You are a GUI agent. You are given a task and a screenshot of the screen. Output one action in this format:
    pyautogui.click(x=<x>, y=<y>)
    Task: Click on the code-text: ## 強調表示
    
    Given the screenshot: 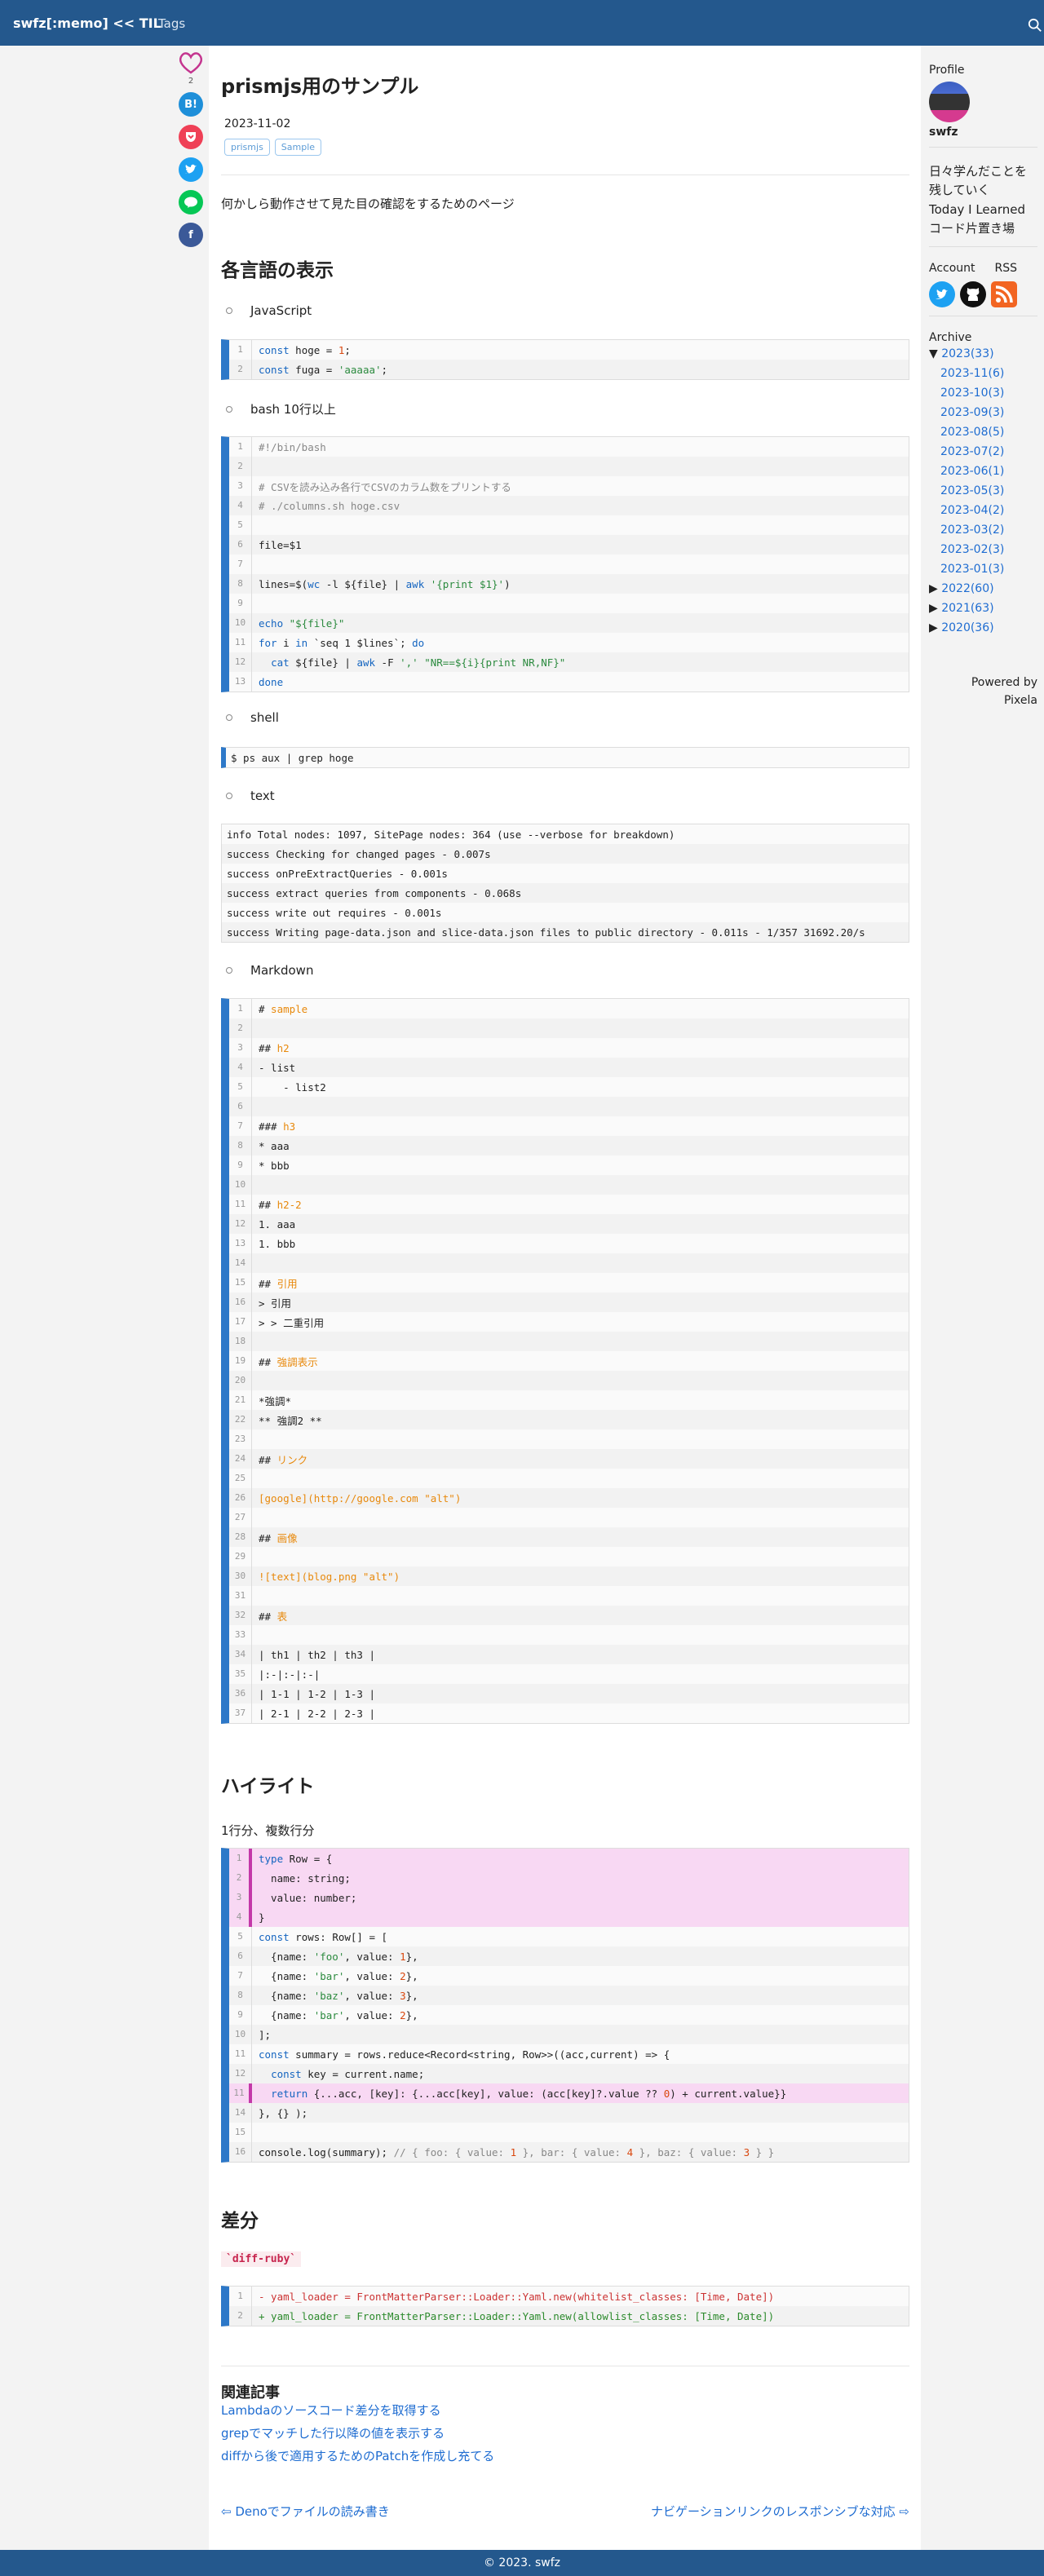 What is the action you would take?
    pyautogui.click(x=288, y=1361)
    